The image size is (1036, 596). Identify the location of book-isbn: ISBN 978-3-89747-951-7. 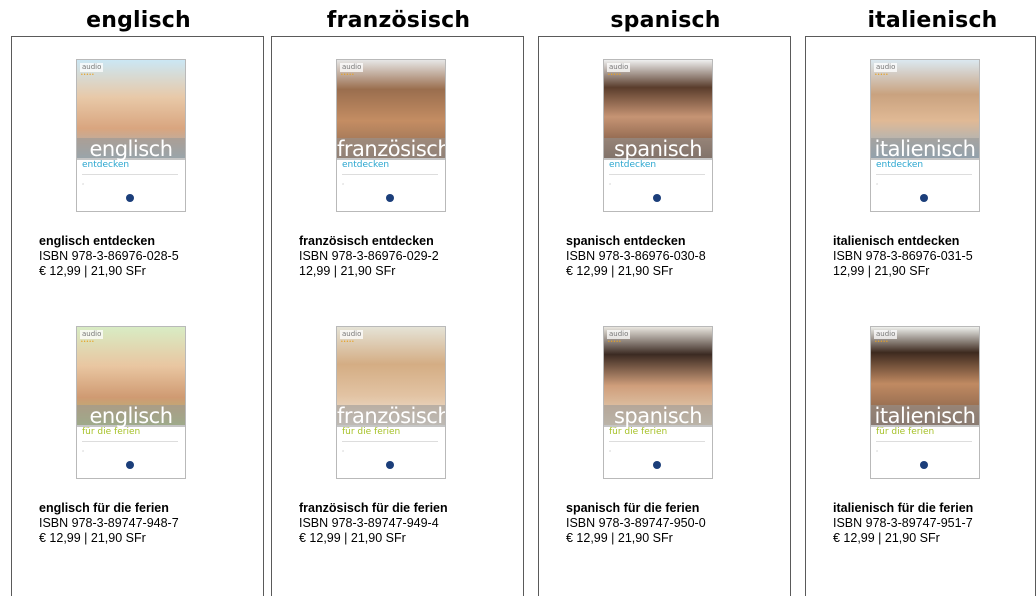
(903, 523).